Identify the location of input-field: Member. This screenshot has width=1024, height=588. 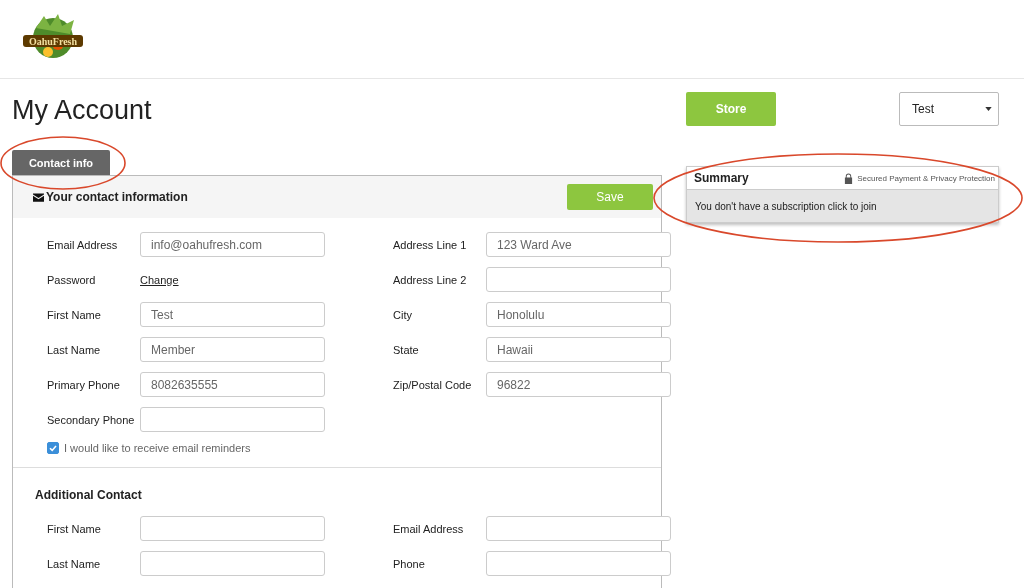
(232, 349).